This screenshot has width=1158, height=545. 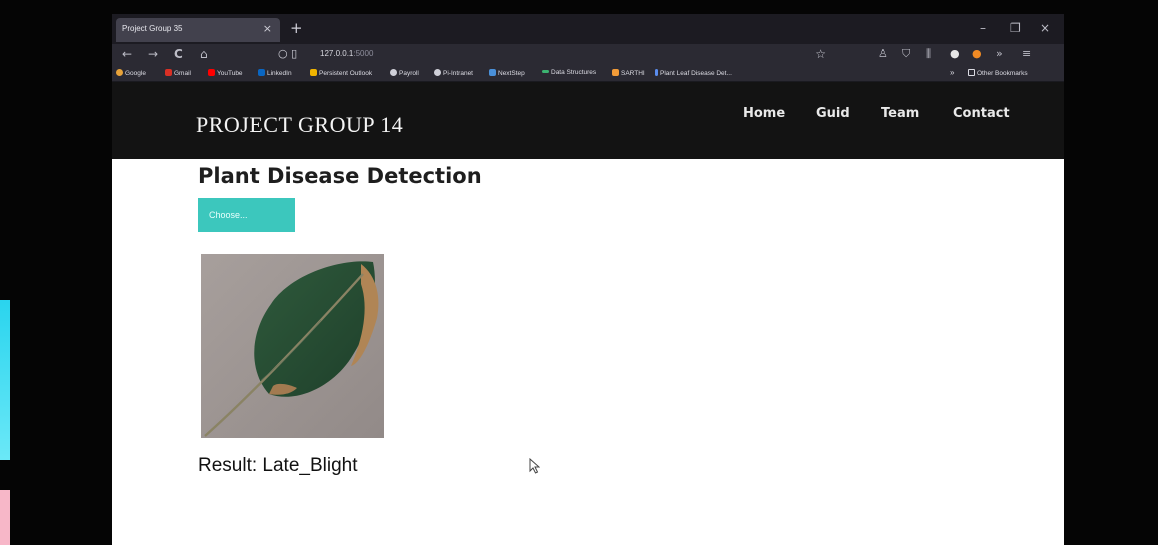 I want to click on result-text: Result: Late_Blight, so click(x=278, y=466).